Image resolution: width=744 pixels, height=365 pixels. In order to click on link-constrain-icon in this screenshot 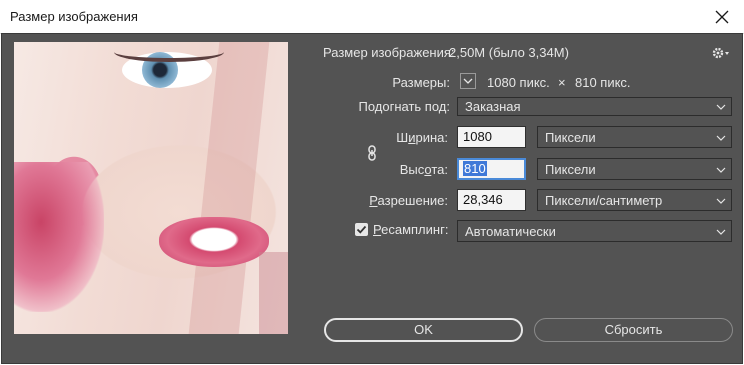, I will do `click(372, 153)`.